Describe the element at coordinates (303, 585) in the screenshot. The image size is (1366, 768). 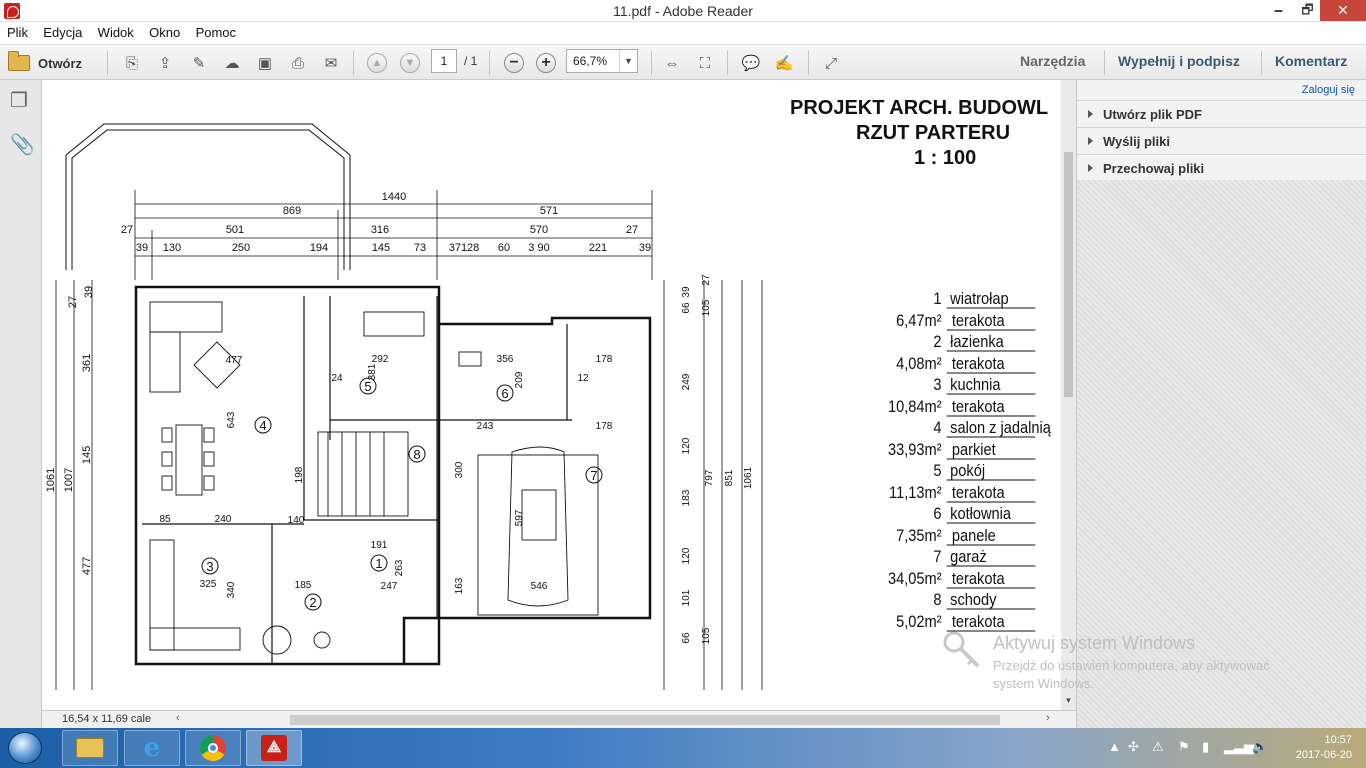
I see `plan-dim: 185` at that location.